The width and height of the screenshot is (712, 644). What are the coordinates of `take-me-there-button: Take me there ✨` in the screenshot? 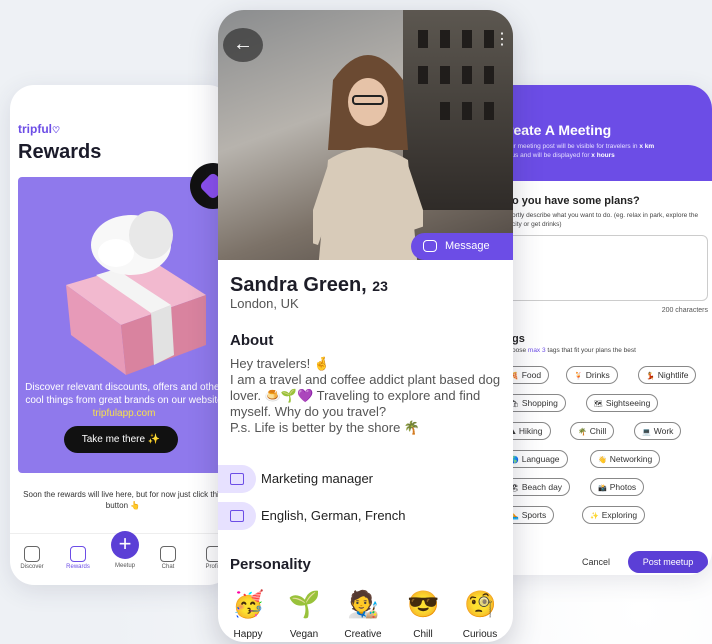 It's located at (121, 439).